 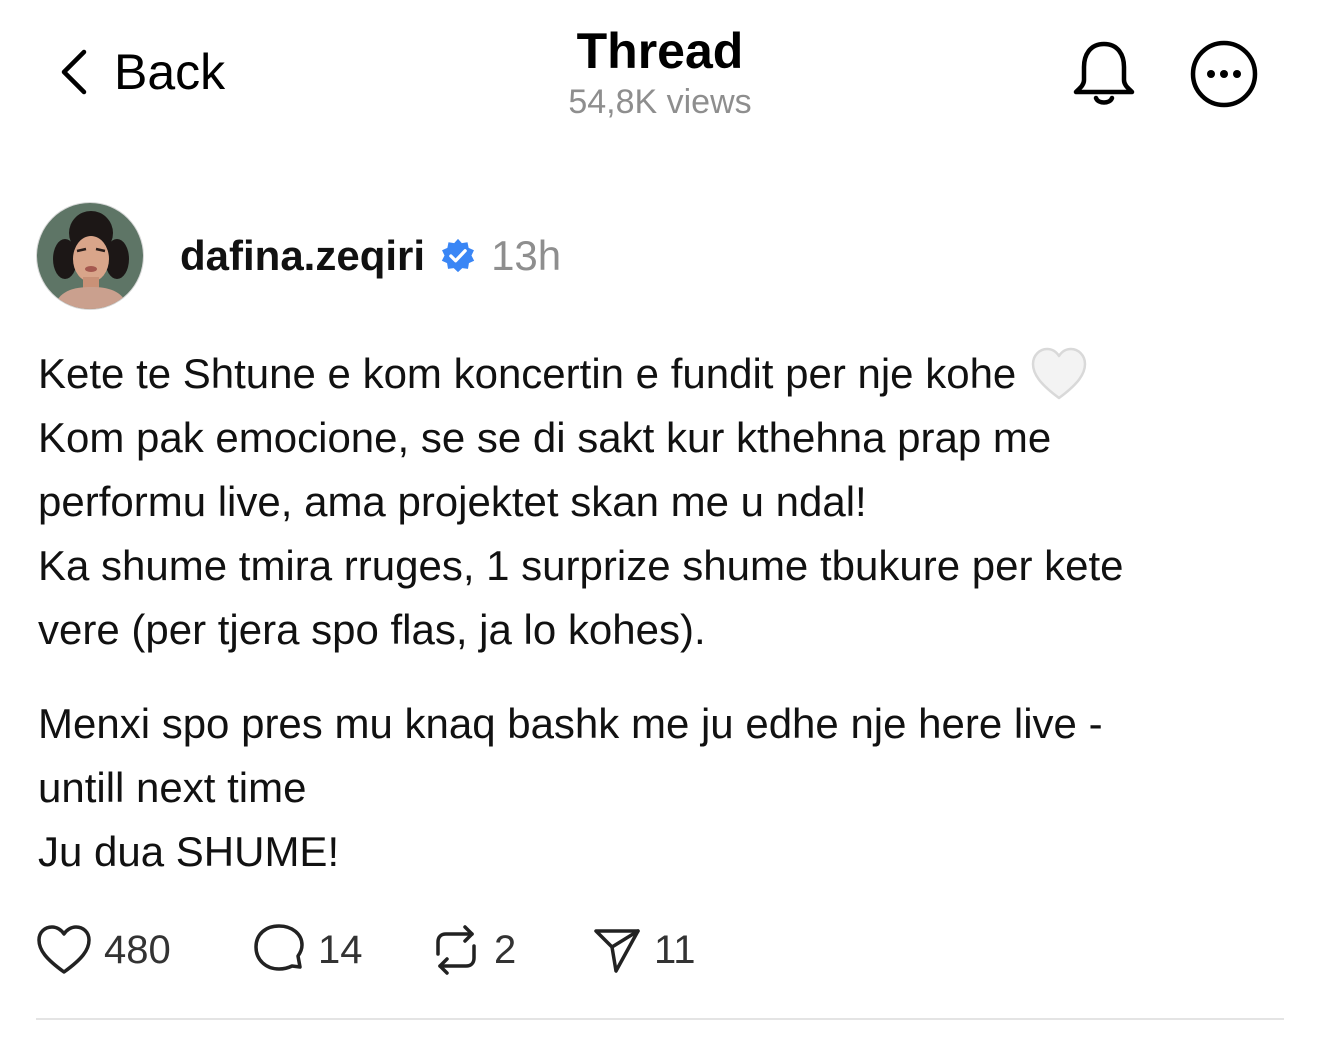 What do you see at coordinates (64, 949) in the screenshot?
I see `heart-icon` at bounding box center [64, 949].